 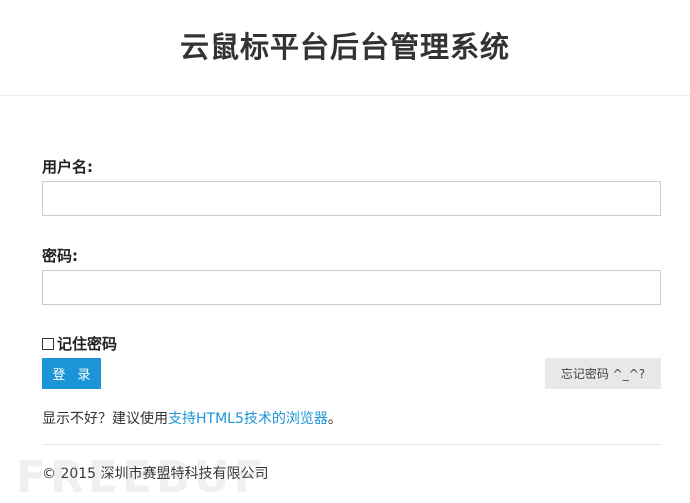 I want to click on forgot-password-button: 忘记密码 ^_^?, so click(x=603, y=373).